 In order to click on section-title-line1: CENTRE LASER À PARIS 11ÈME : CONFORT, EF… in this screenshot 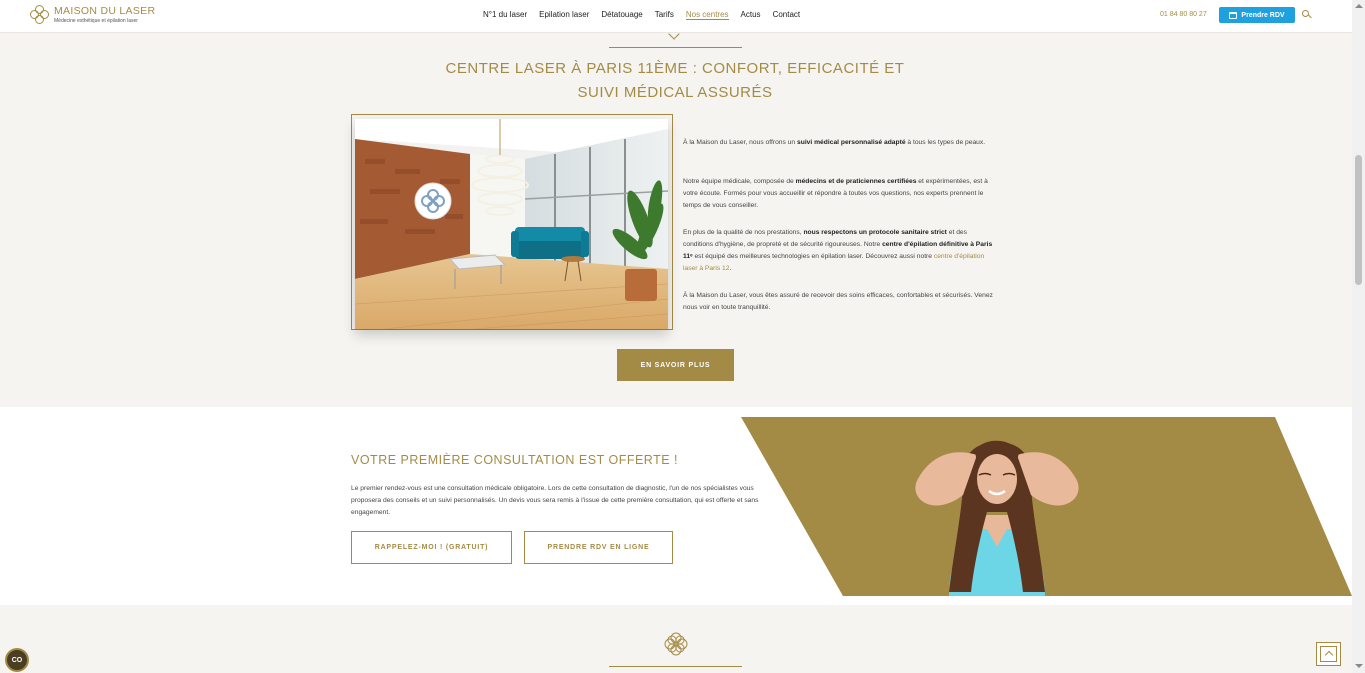, I will do `click(675, 68)`.